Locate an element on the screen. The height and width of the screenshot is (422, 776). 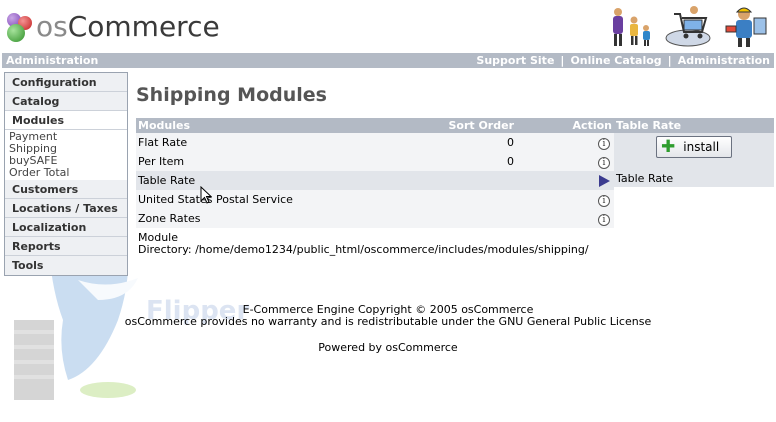
table-row: Zone Rates i is located at coordinates (375, 218).